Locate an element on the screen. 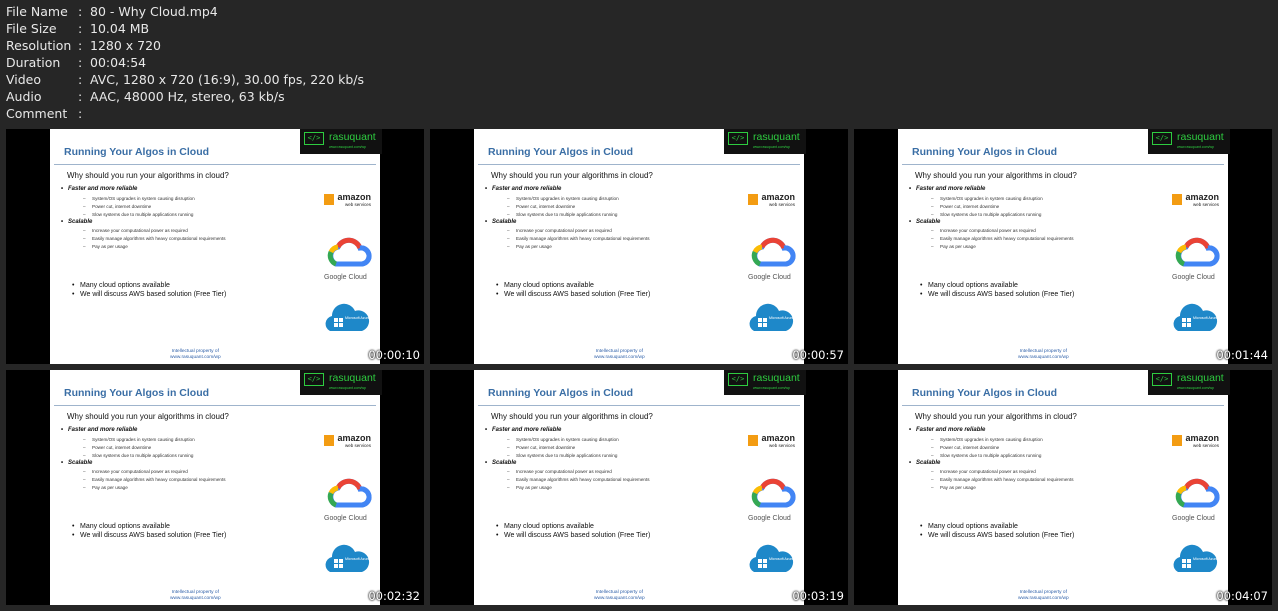  meta-row-audio: Audio: AAC, 48000 Hz, stereo, 63 kb/s is located at coordinates (185, 96).